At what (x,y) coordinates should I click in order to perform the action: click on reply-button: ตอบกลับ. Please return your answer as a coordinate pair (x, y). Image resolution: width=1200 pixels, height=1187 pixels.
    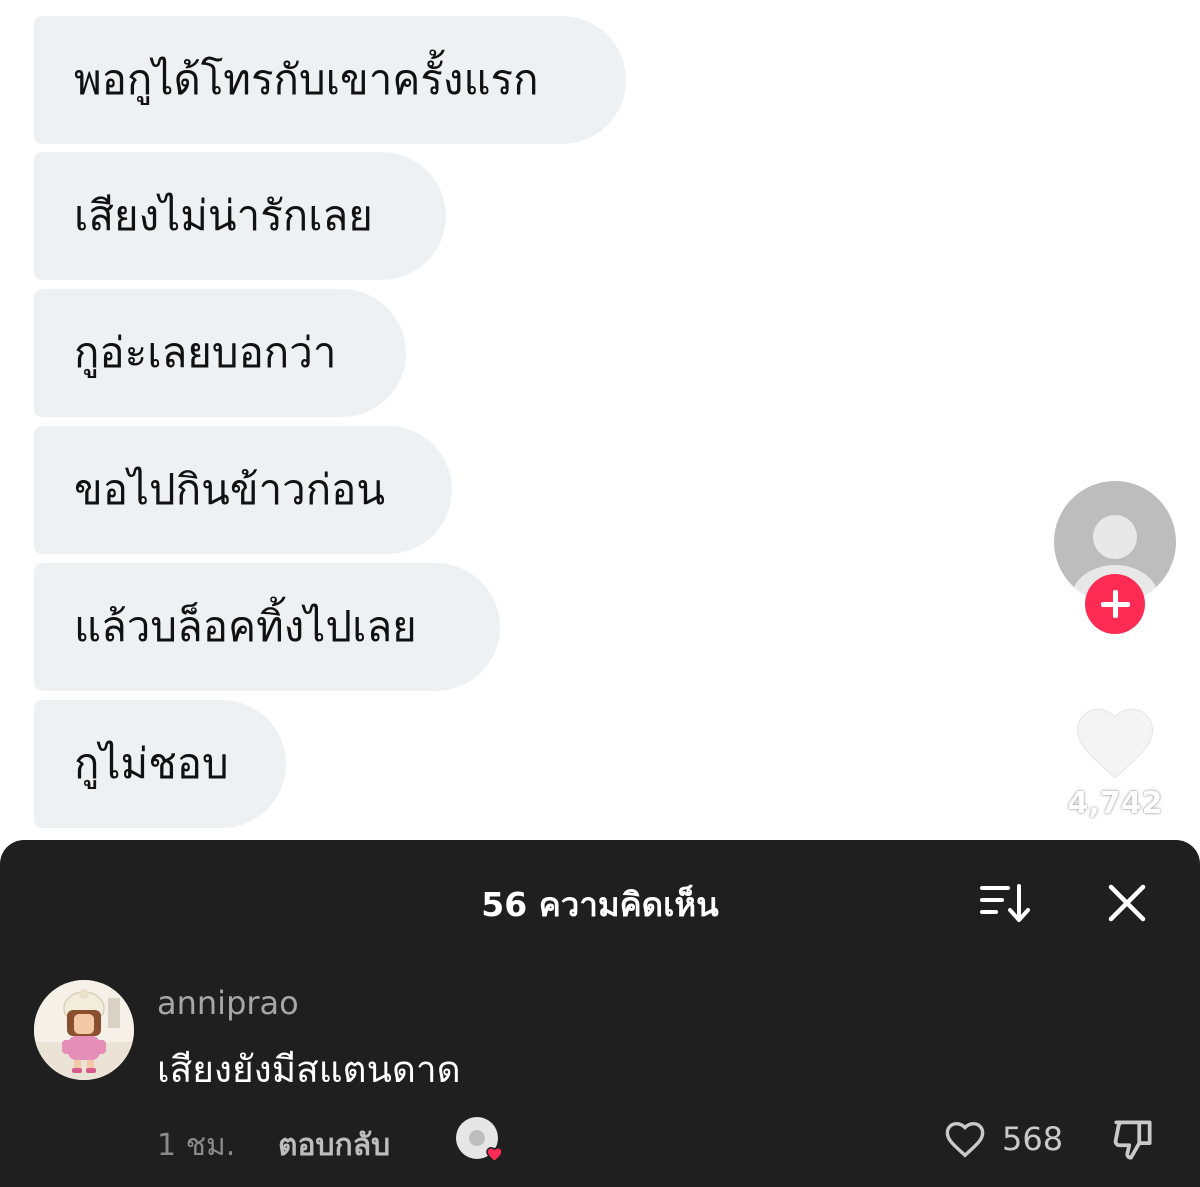
    Looking at the image, I should click on (334, 1145).